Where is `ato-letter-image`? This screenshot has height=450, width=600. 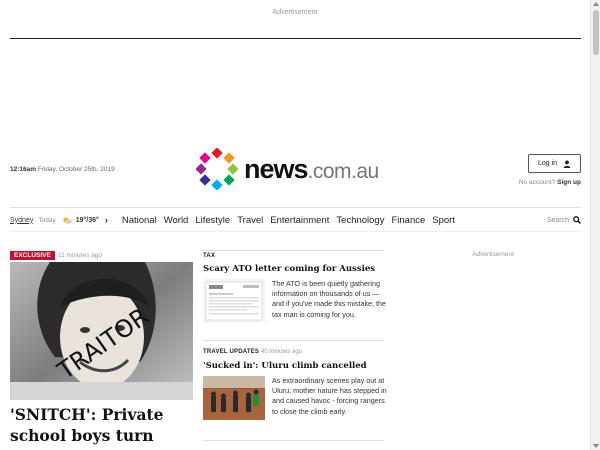 ato-letter-image is located at coordinates (234, 301).